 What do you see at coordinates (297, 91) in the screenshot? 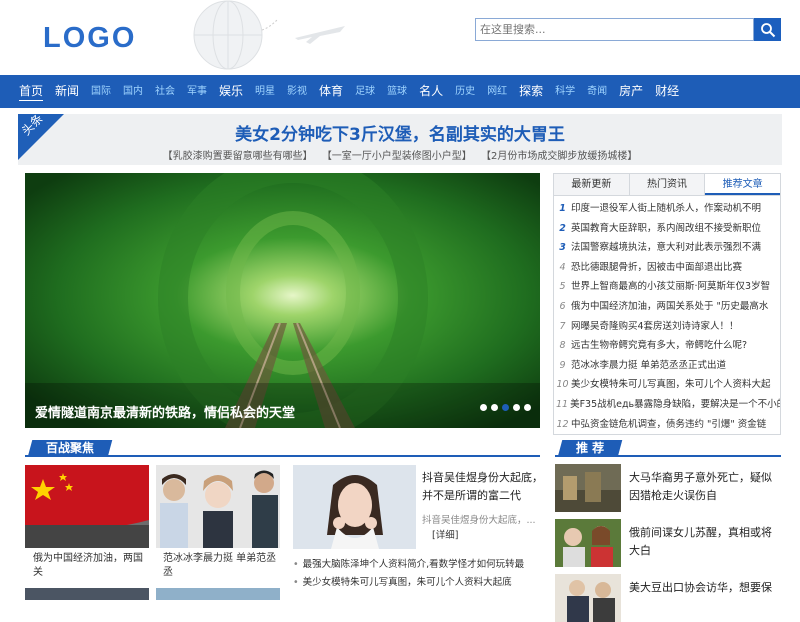
I see `nav-item: 影视` at bounding box center [297, 91].